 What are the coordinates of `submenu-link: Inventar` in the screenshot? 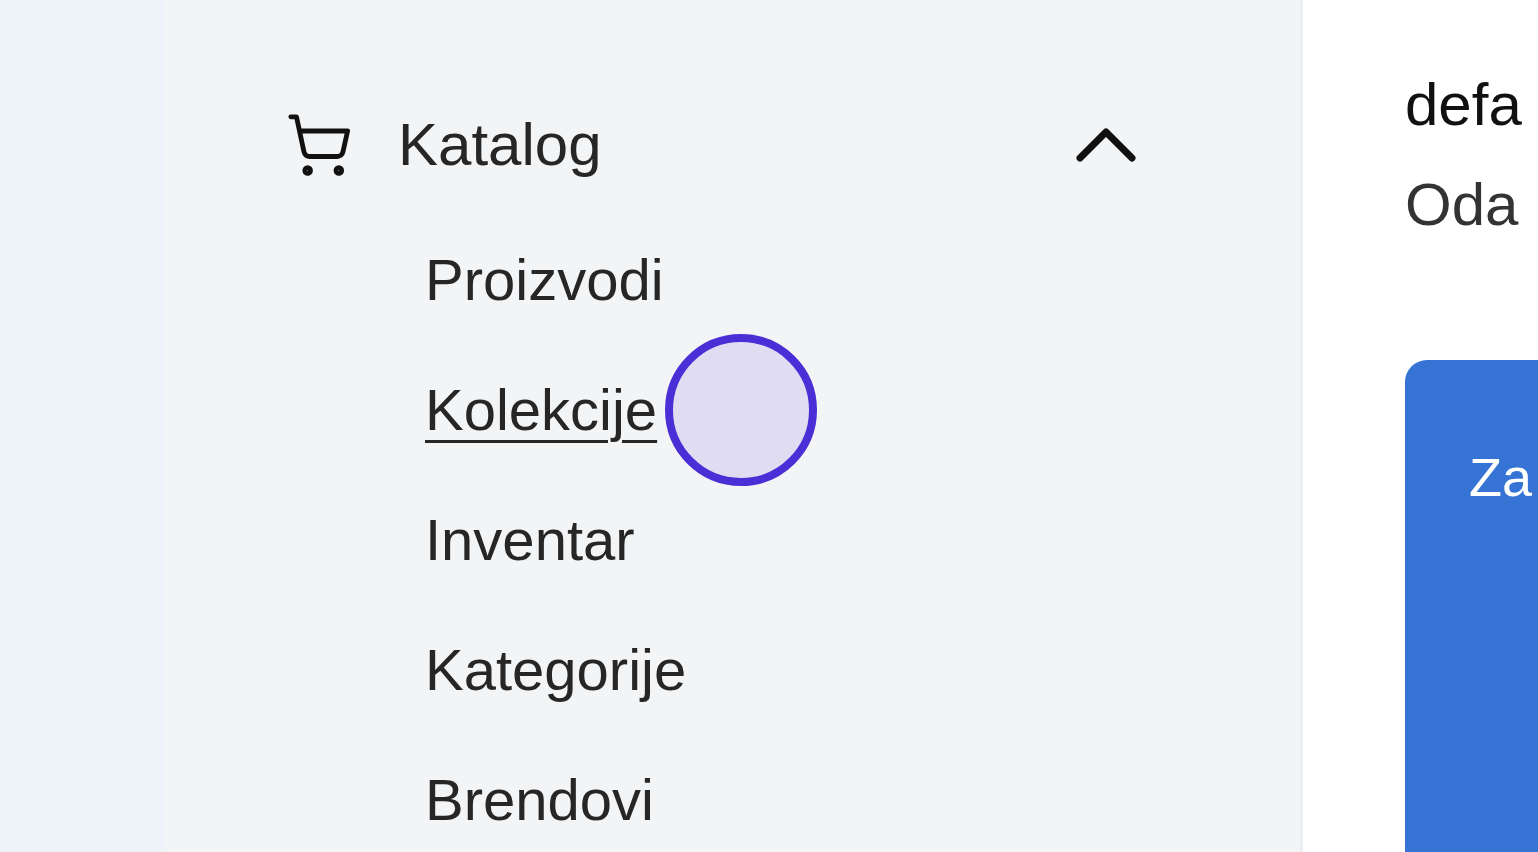 It's located at (530, 540).